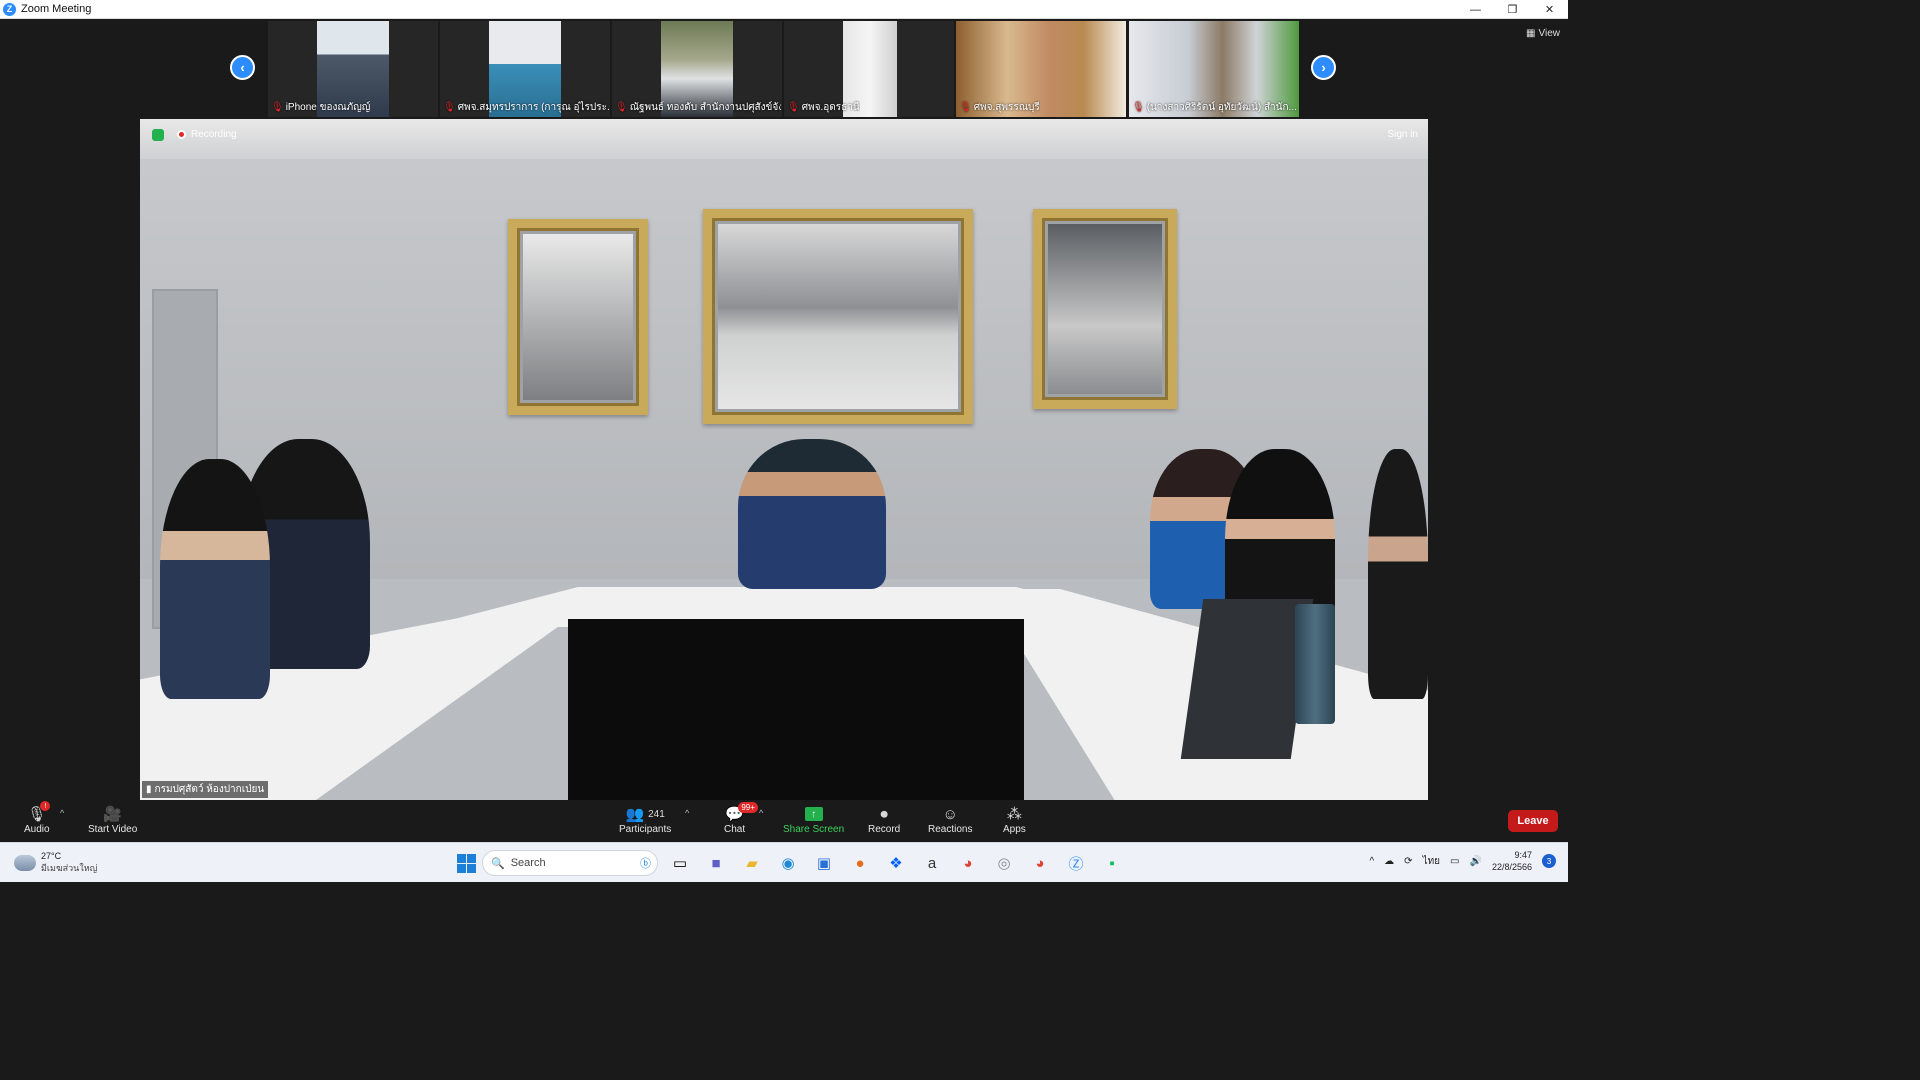 This screenshot has width=1920, height=1080. Describe the element at coordinates (860, 863) in the screenshot. I see `firefox-icon: ●` at that location.